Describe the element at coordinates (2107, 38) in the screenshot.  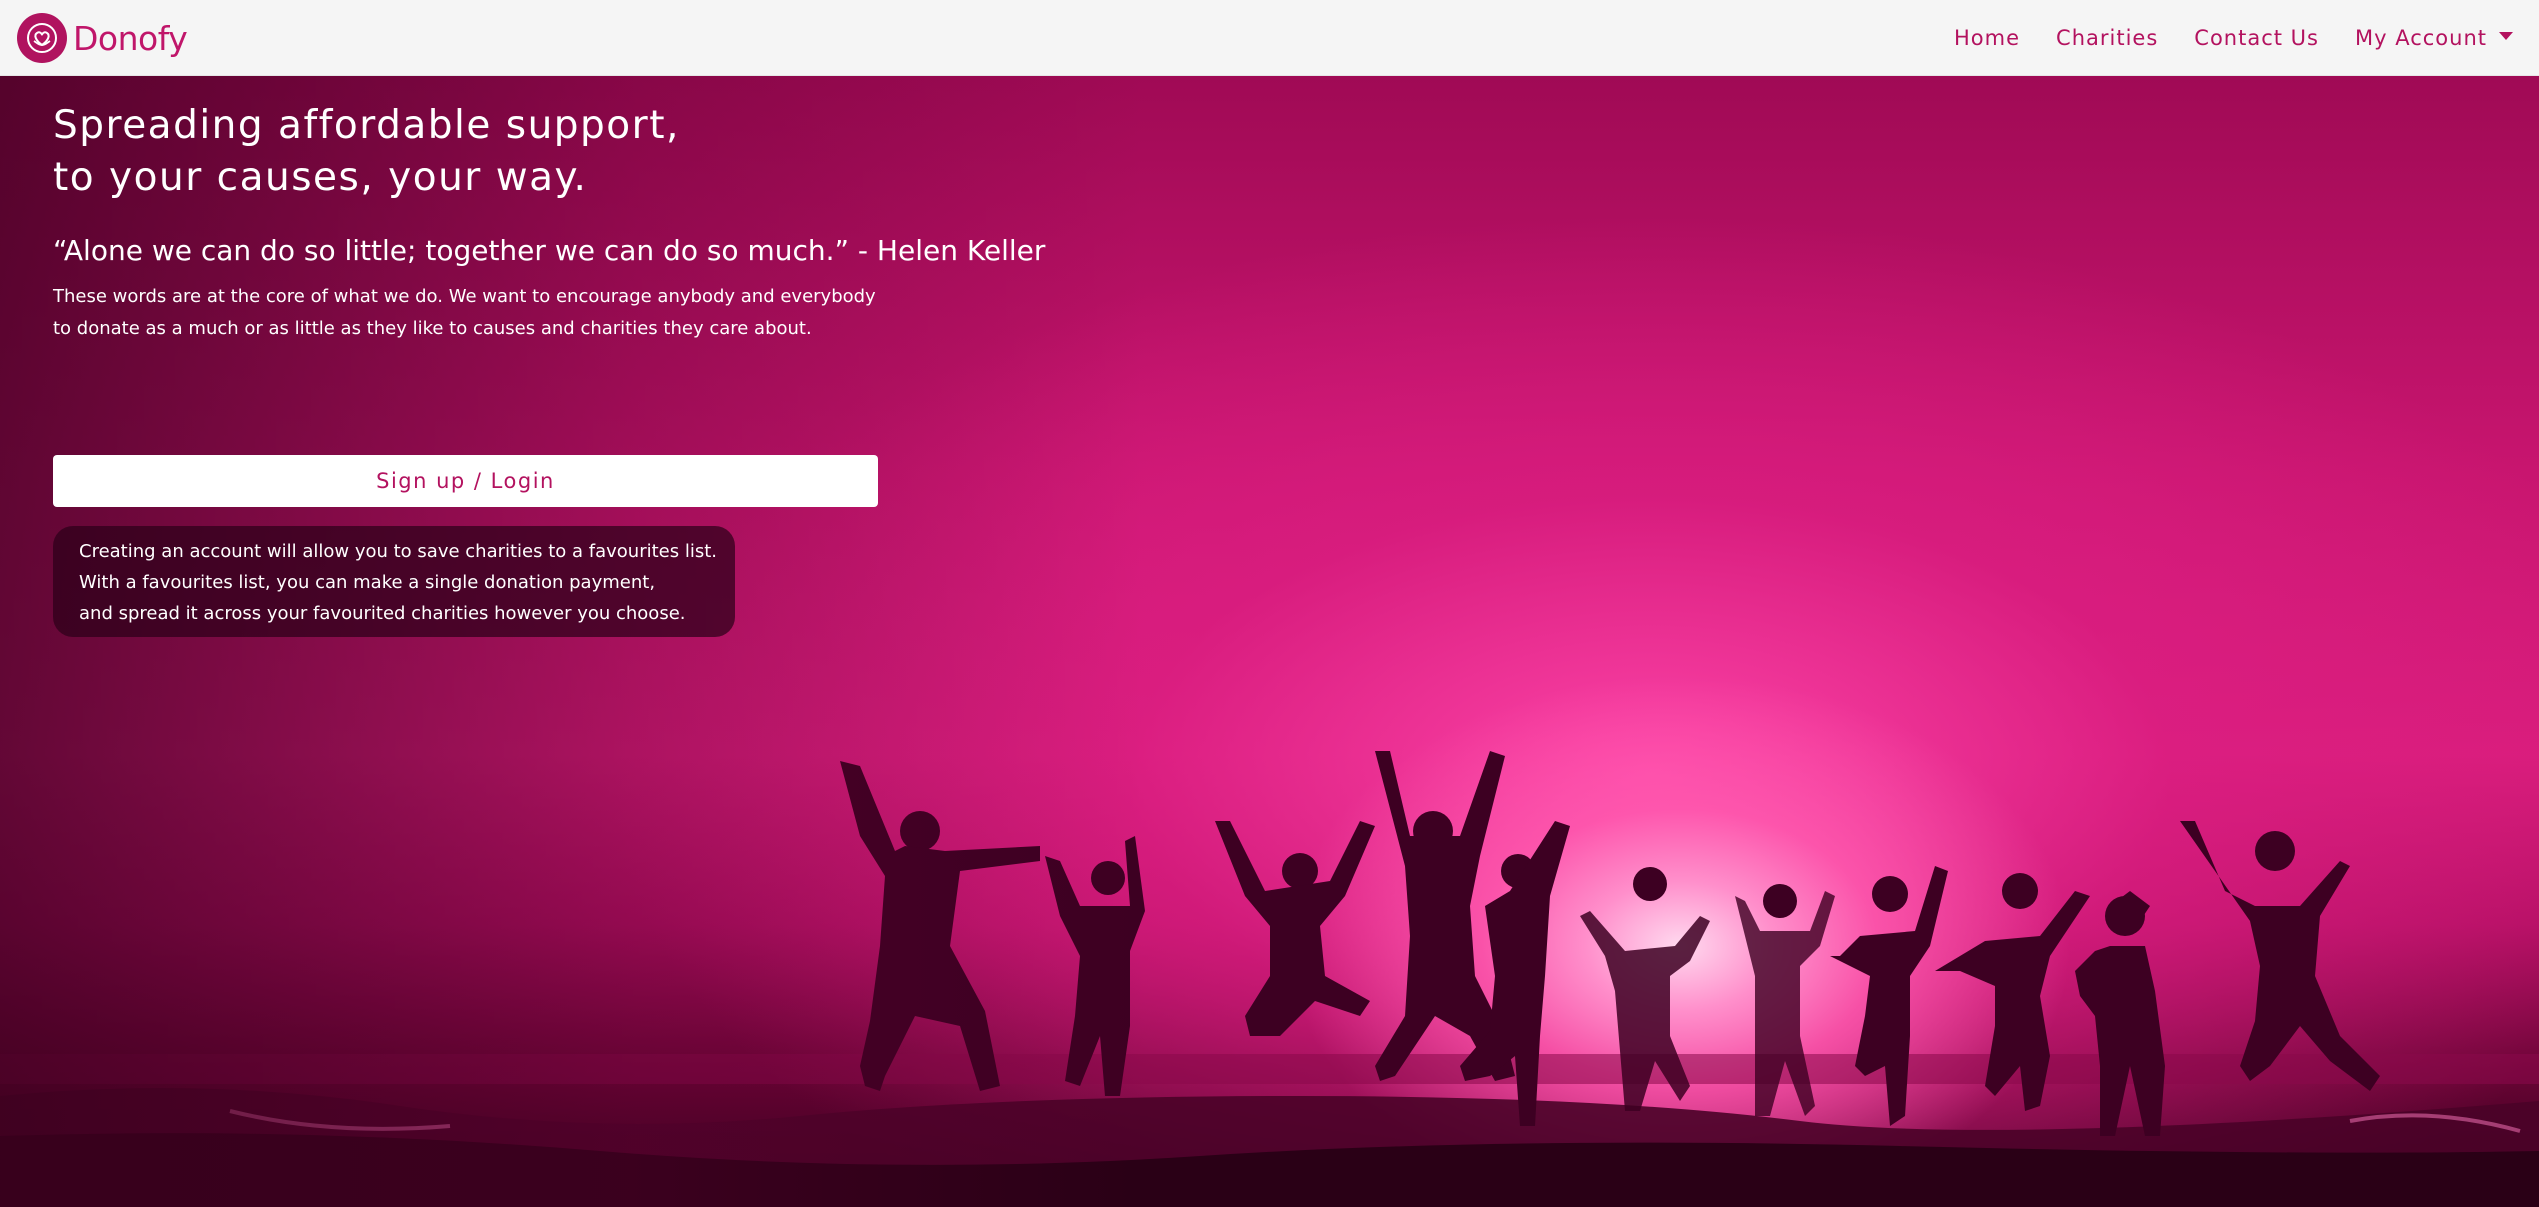
I see `nav-charities: Charities` at that location.